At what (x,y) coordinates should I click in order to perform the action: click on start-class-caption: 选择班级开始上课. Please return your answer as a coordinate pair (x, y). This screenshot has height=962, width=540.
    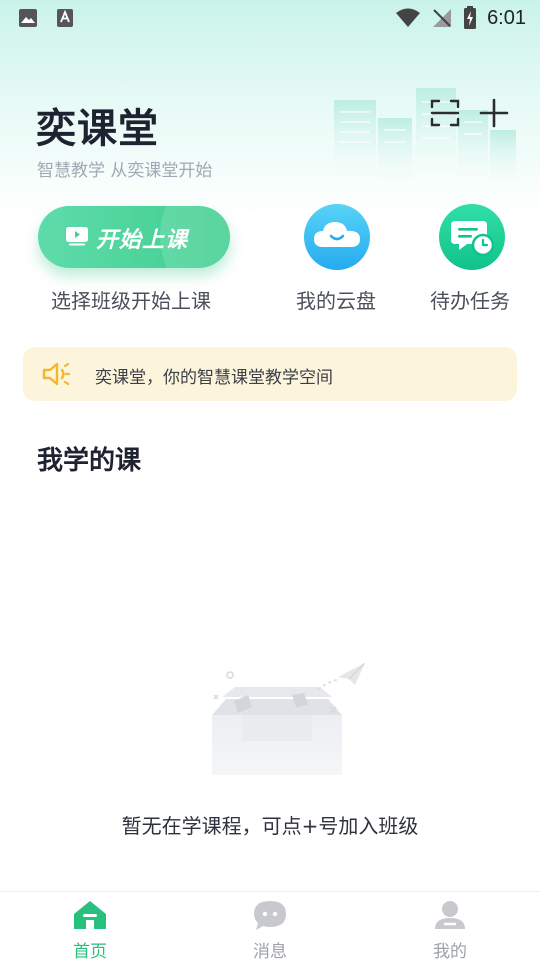
    Looking at the image, I should click on (131, 299).